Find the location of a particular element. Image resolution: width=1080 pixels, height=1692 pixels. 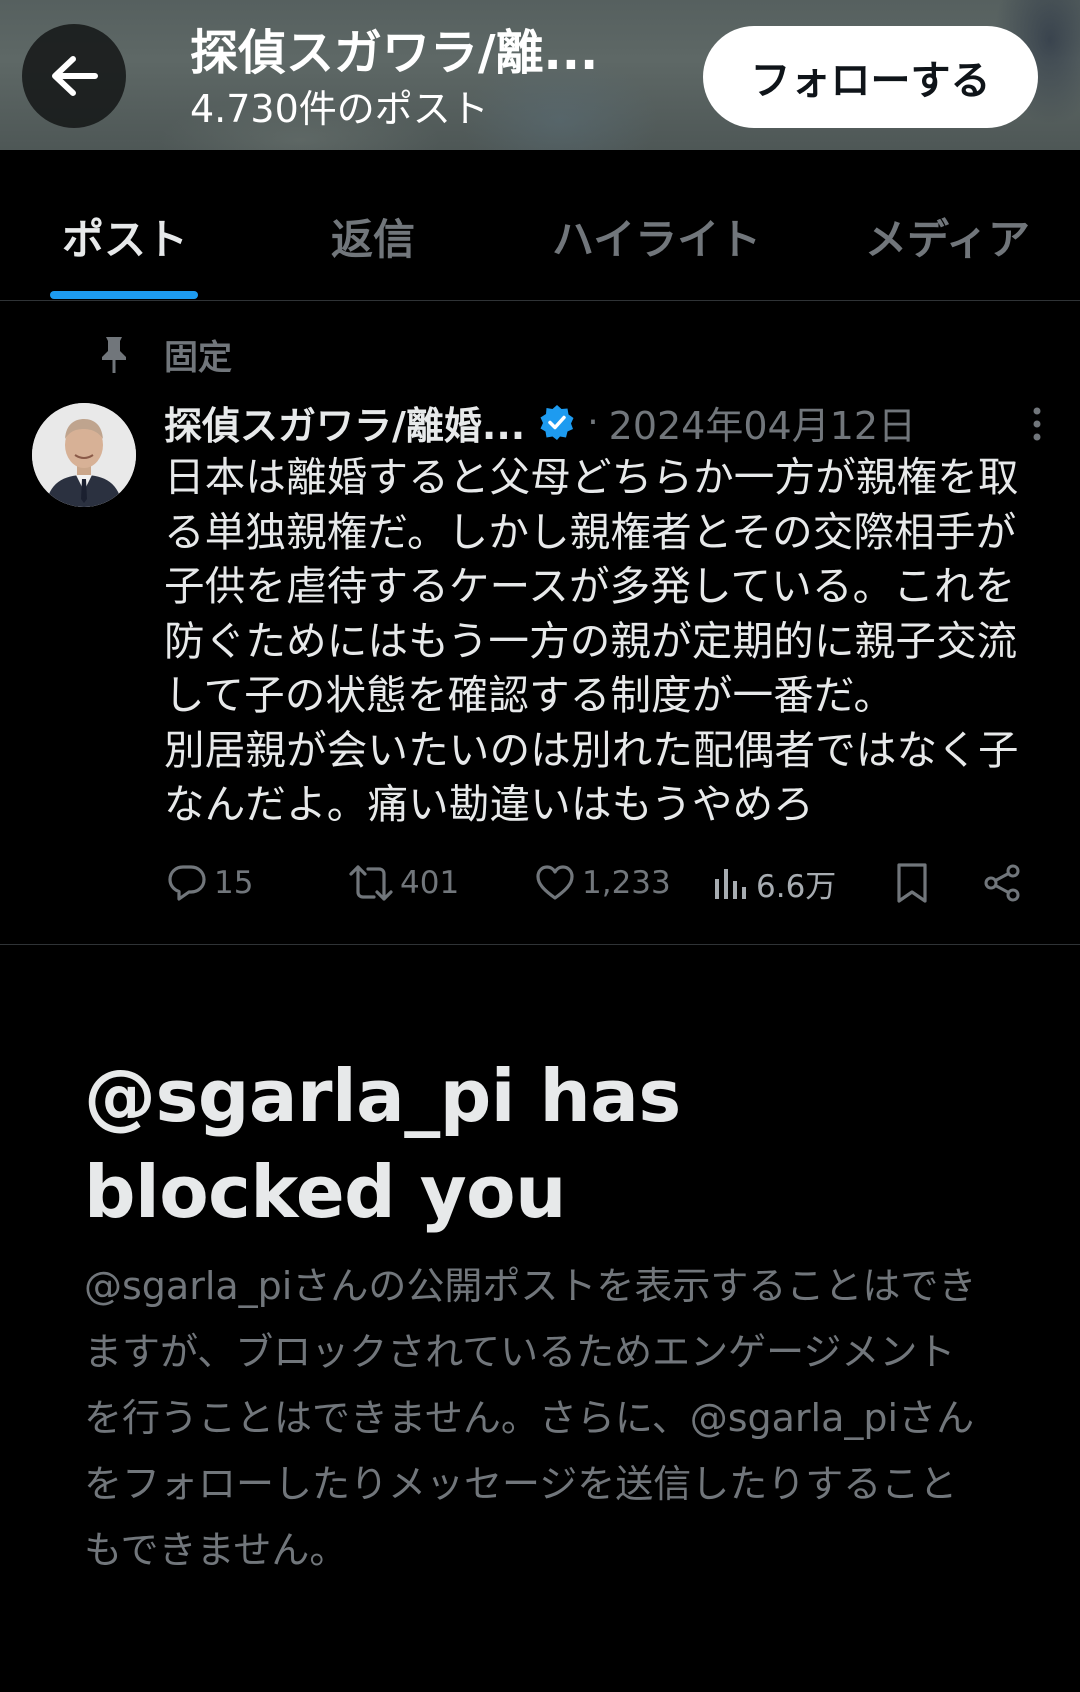

profile-tabs: ポスト 返信 ハイライト メディア is located at coordinates (540, 225).